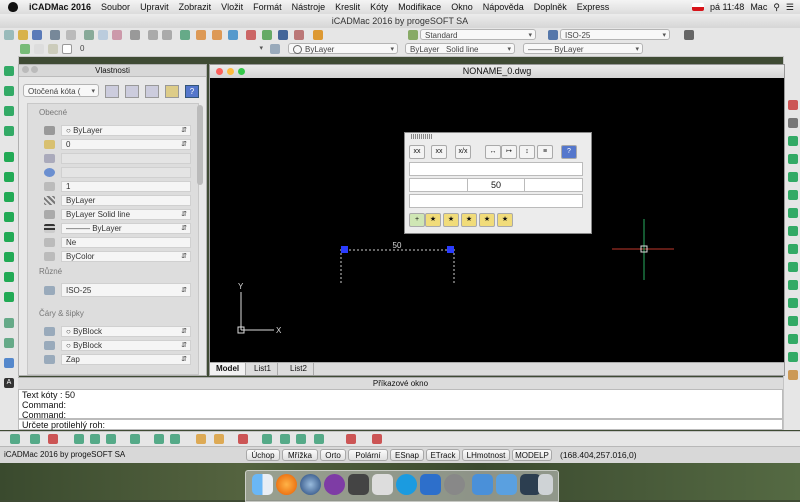 This screenshot has height=502, width=800. What do you see at coordinates (89, 35) in the screenshot?
I see `cut-icon` at bounding box center [89, 35].